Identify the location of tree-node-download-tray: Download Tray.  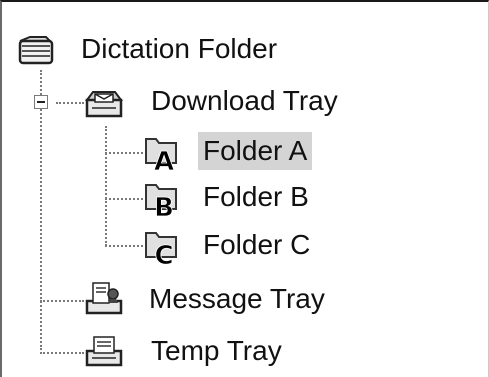
(244, 101).